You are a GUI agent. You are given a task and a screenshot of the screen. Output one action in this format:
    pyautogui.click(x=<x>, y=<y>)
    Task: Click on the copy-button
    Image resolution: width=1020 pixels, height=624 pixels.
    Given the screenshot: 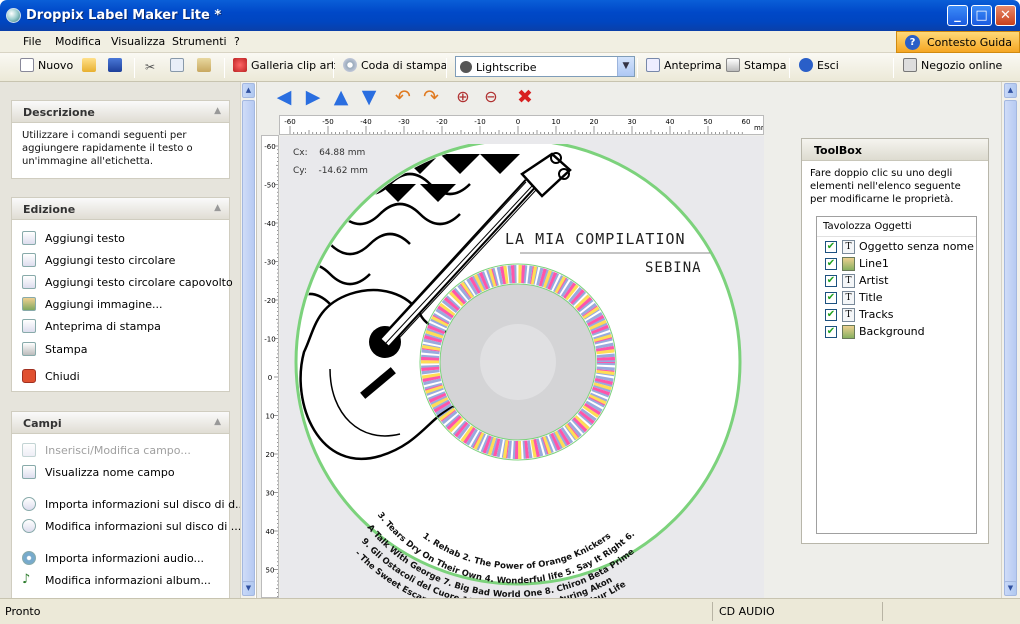 What is the action you would take?
    pyautogui.click(x=179, y=68)
    